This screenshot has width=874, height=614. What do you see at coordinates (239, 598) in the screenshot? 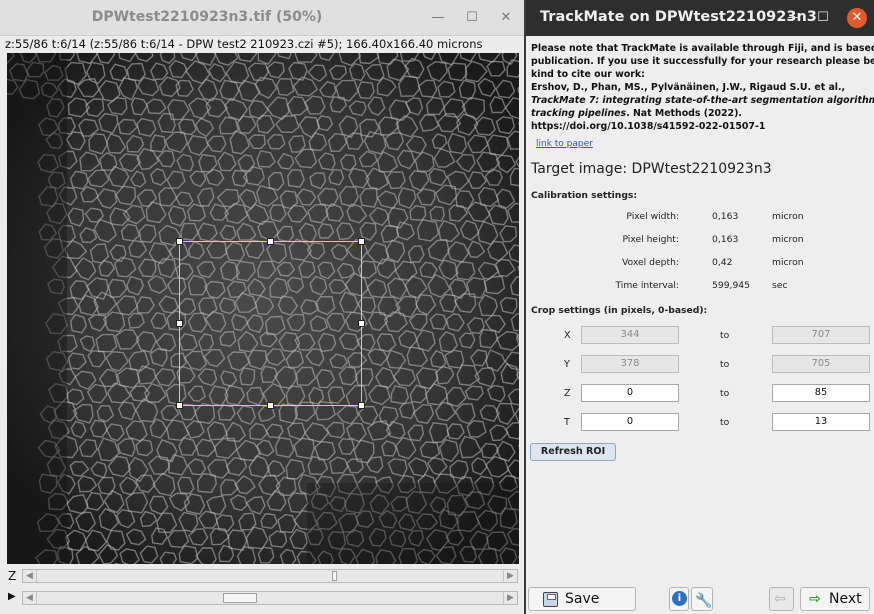
I see `t-slider-thumb` at bounding box center [239, 598].